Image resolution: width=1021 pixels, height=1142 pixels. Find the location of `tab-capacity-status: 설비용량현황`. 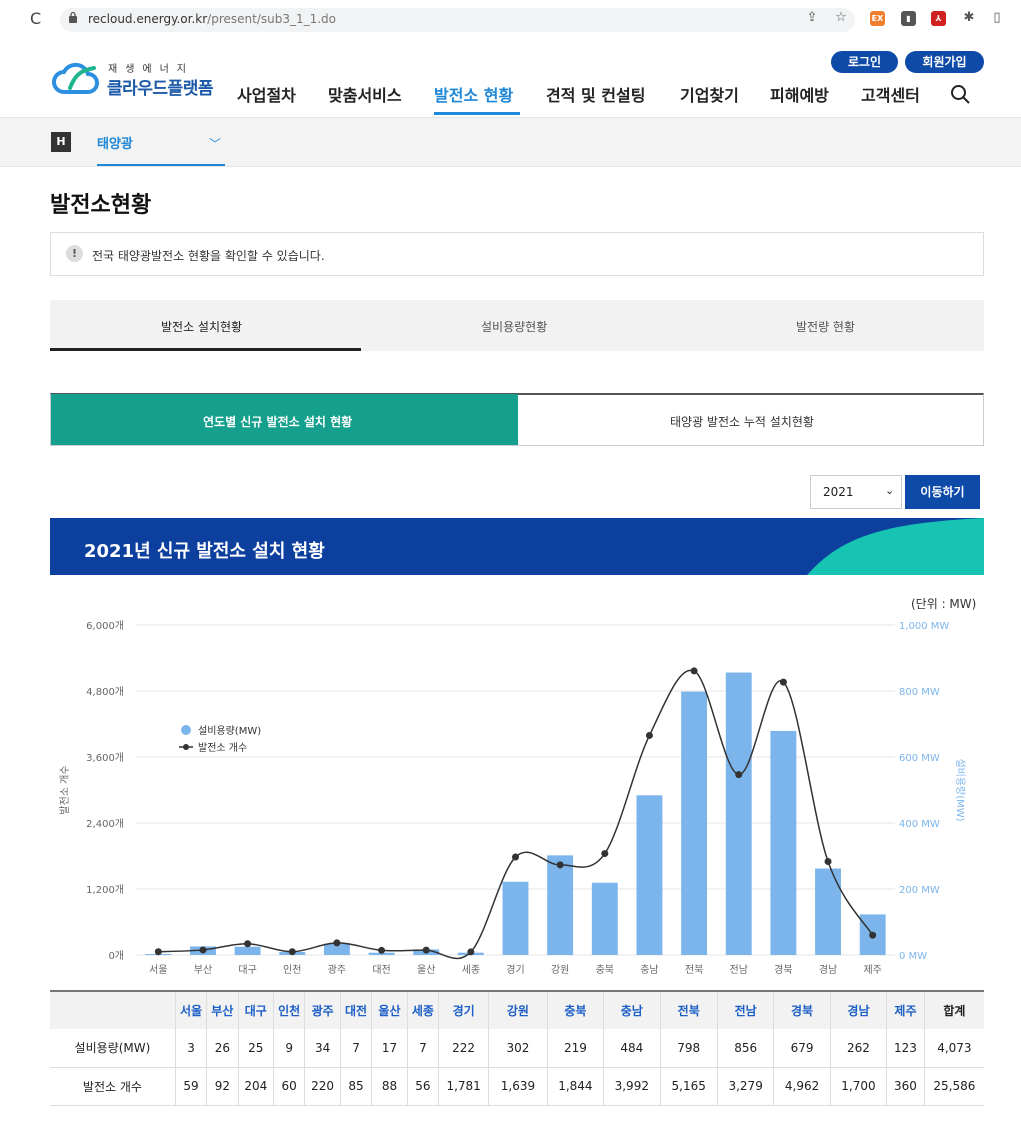

tab-capacity-status: 설비용량현황 is located at coordinates (514, 326).